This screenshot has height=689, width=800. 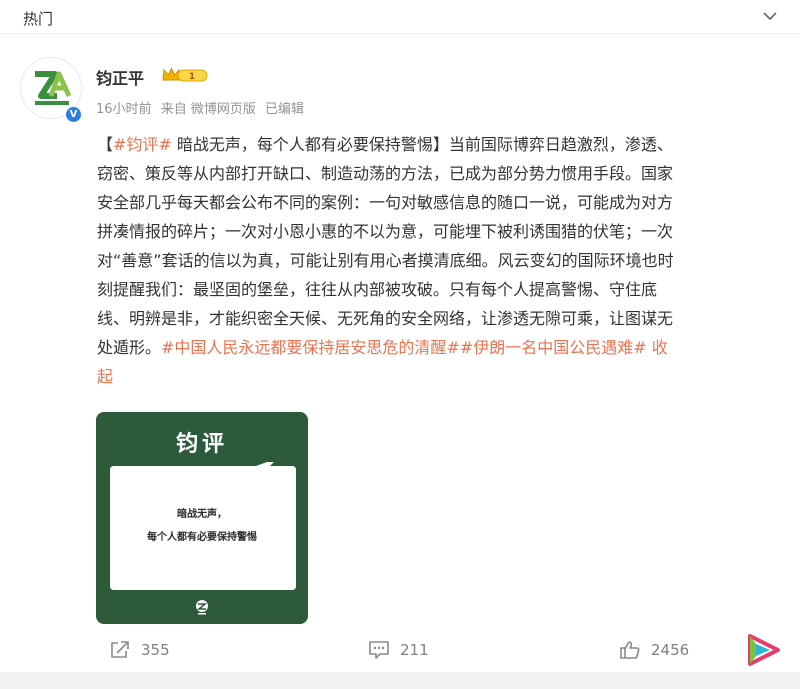 What do you see at coordinates (657, 347) in the screenshot?
I see `hashtag-link: 收` at bounding box center [657, 347].